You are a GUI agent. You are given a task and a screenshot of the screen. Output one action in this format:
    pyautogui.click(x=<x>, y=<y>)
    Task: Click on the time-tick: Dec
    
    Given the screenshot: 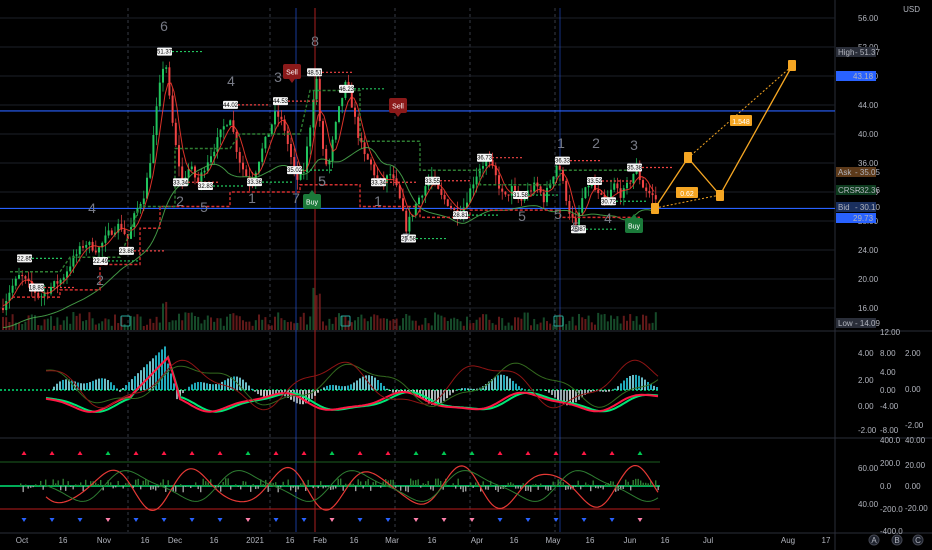 What is the action you would take?
    pyautogui.click(x=175, y=540)
    